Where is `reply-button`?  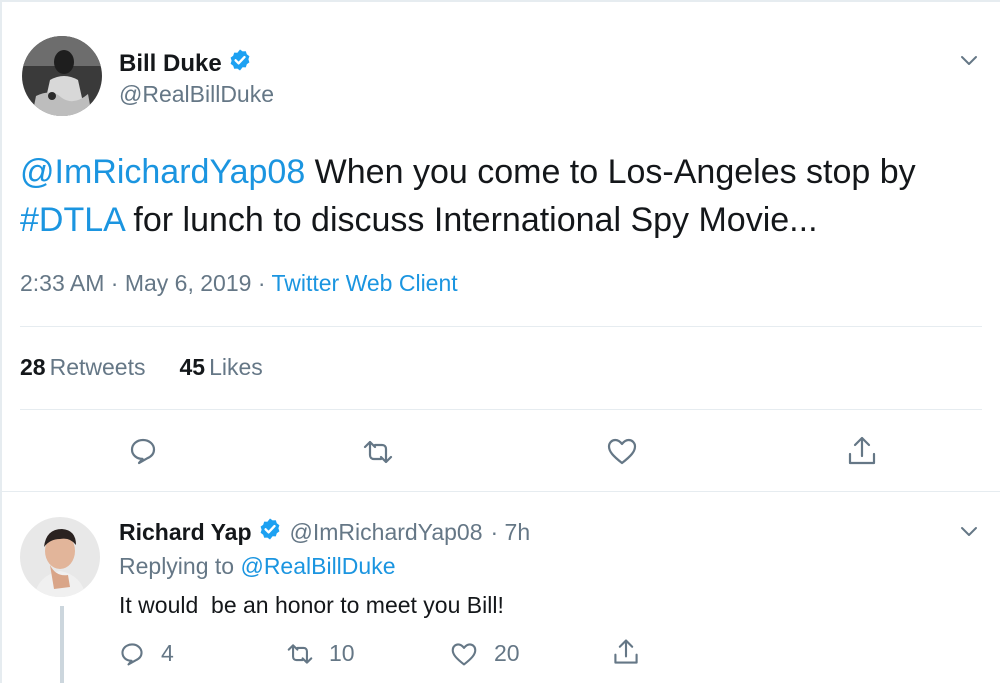 reply-button is located at coordinates (143, 451).